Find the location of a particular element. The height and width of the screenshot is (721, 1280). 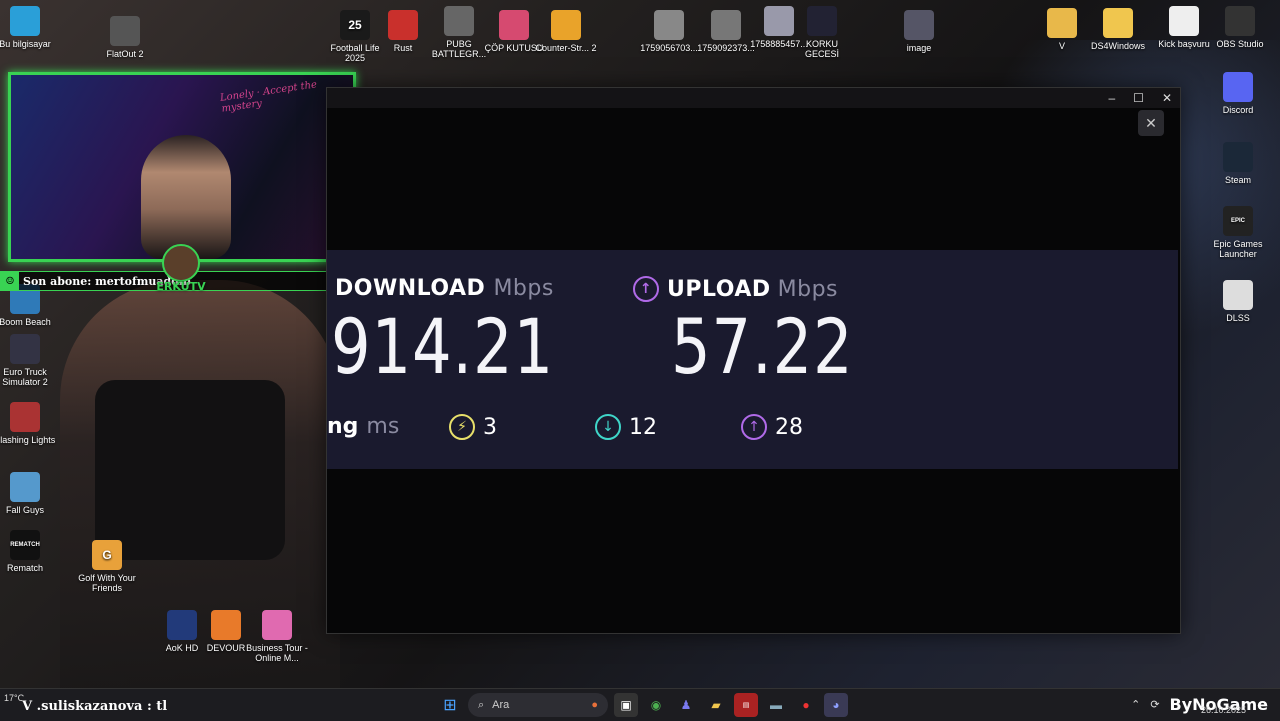

desktop-icon-label: Bu bilgisayar is located at coordinates (25, 44).